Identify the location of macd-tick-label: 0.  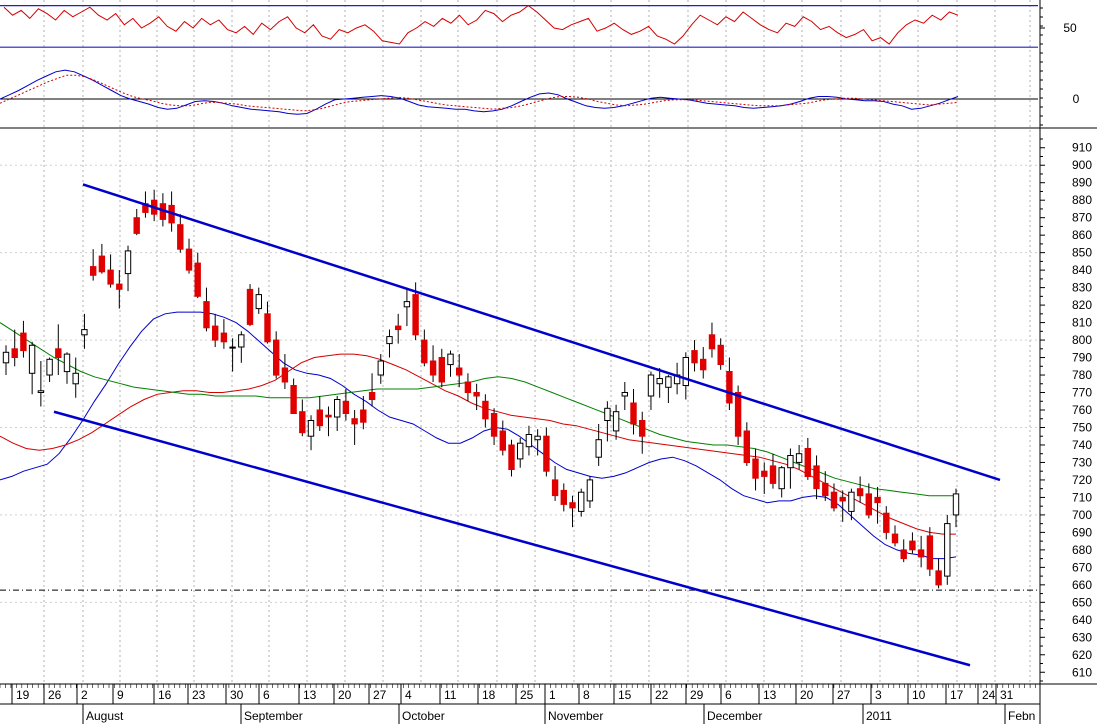
(1076, 99).